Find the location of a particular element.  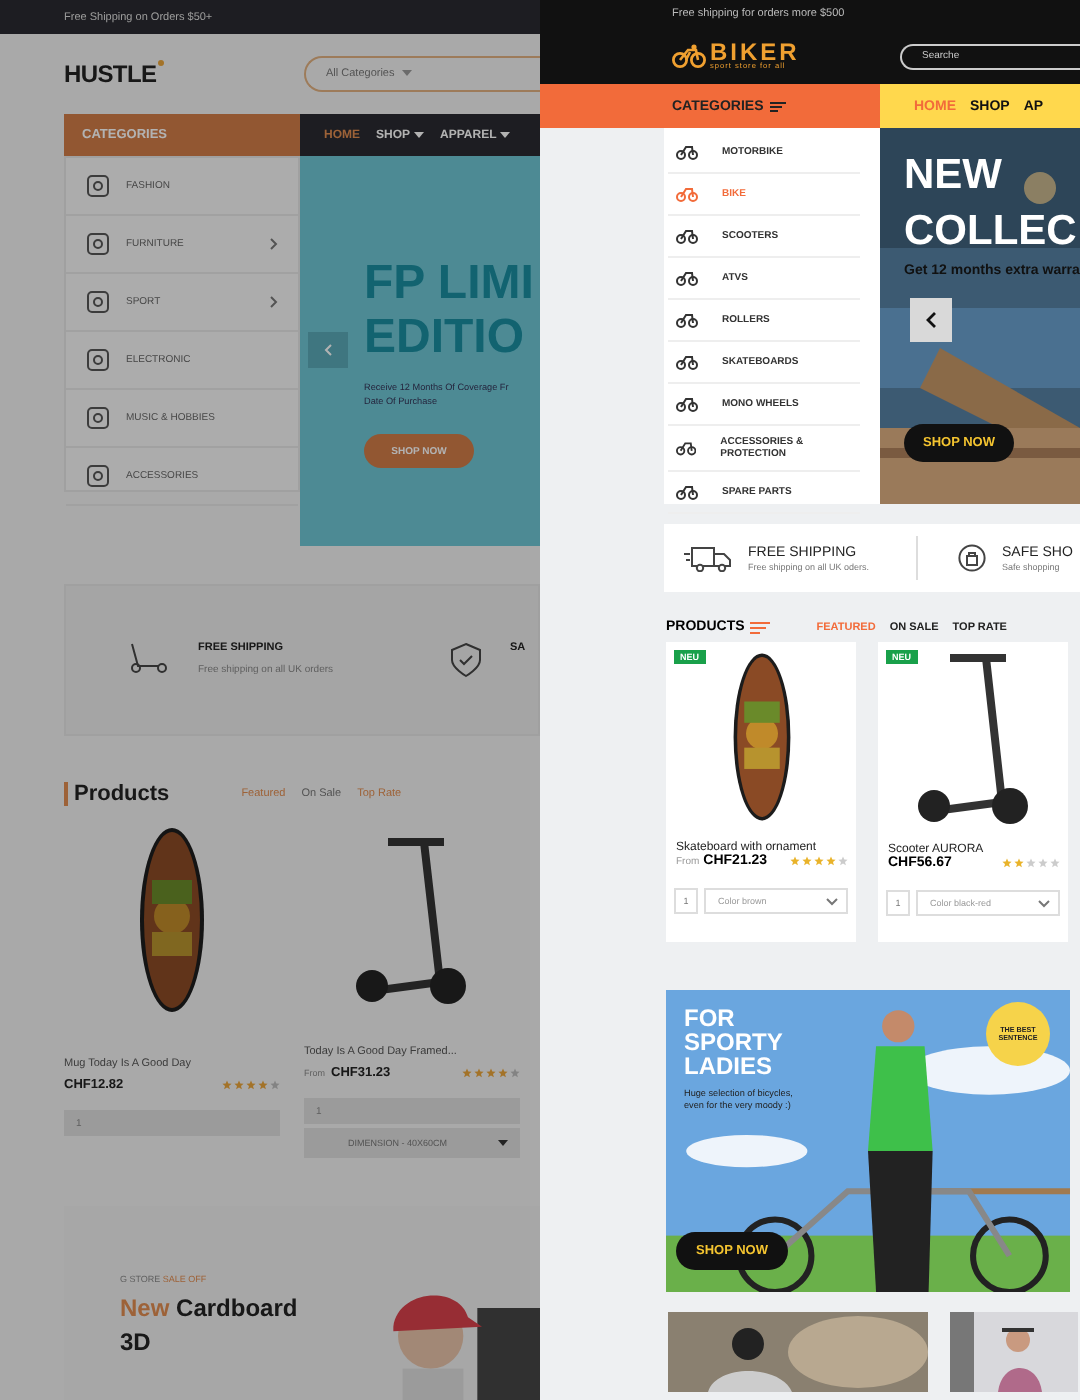

section-title: Products is located at coordinates (122, 794).